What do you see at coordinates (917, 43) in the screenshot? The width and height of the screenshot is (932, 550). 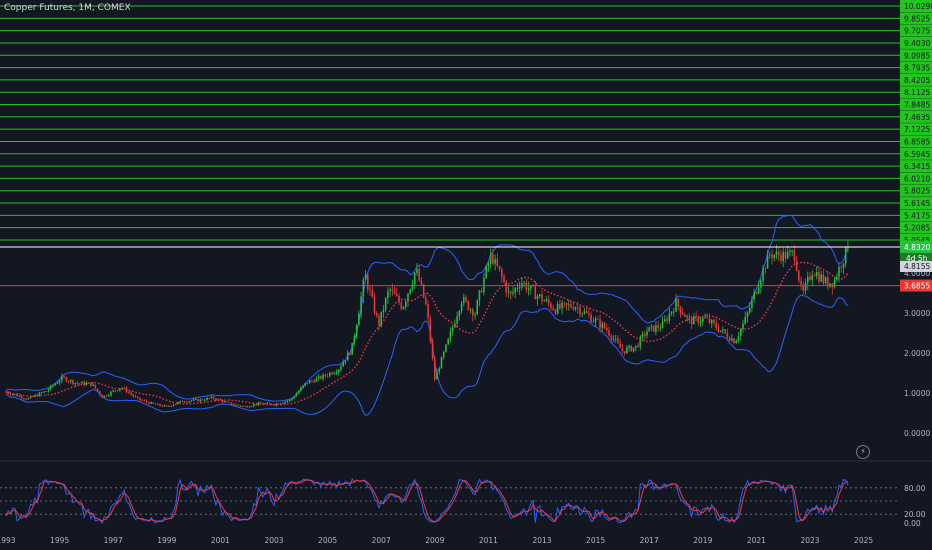 I see `level-label: 9.4030` at bounding box center [917, 43].